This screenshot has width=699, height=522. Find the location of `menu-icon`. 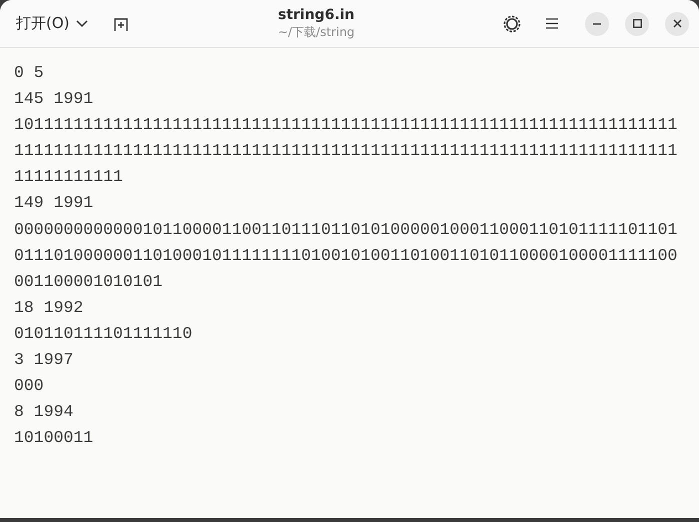

menu-icon is located at coordinates (552, 23).